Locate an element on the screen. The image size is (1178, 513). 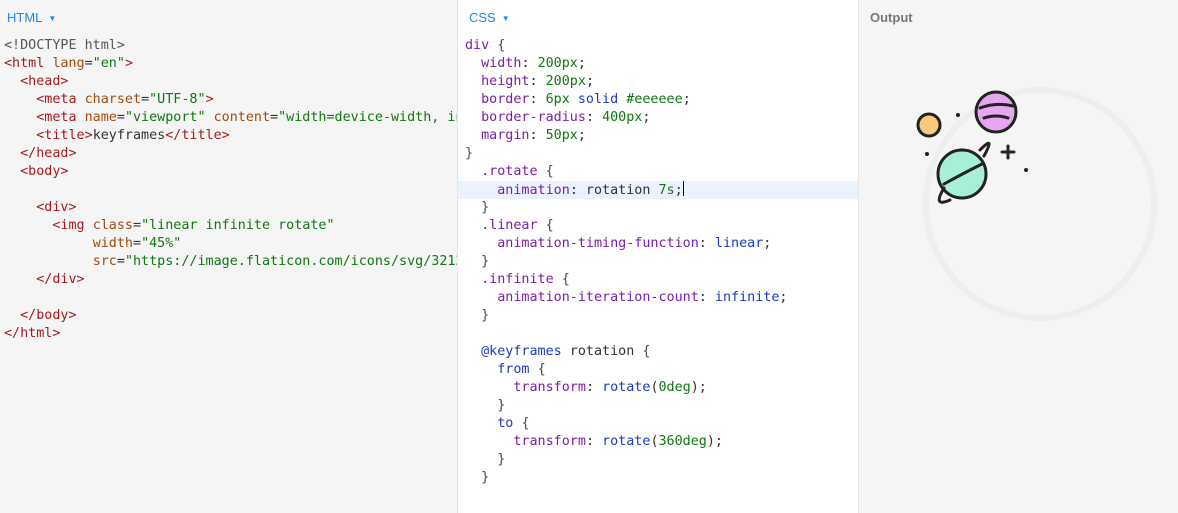
code-token: .rotate is located at coordinates (509, 171).